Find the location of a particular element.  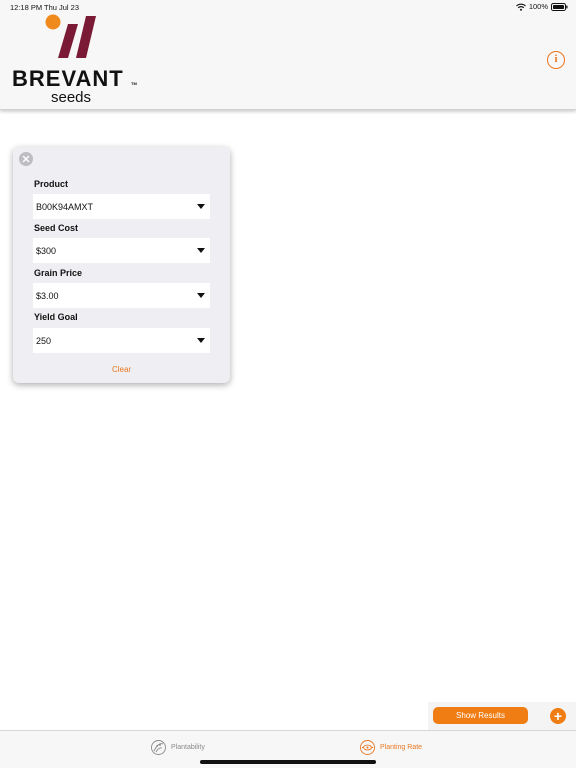

seed-cost-label: Seed Cost is located at coordinates (56, 228).